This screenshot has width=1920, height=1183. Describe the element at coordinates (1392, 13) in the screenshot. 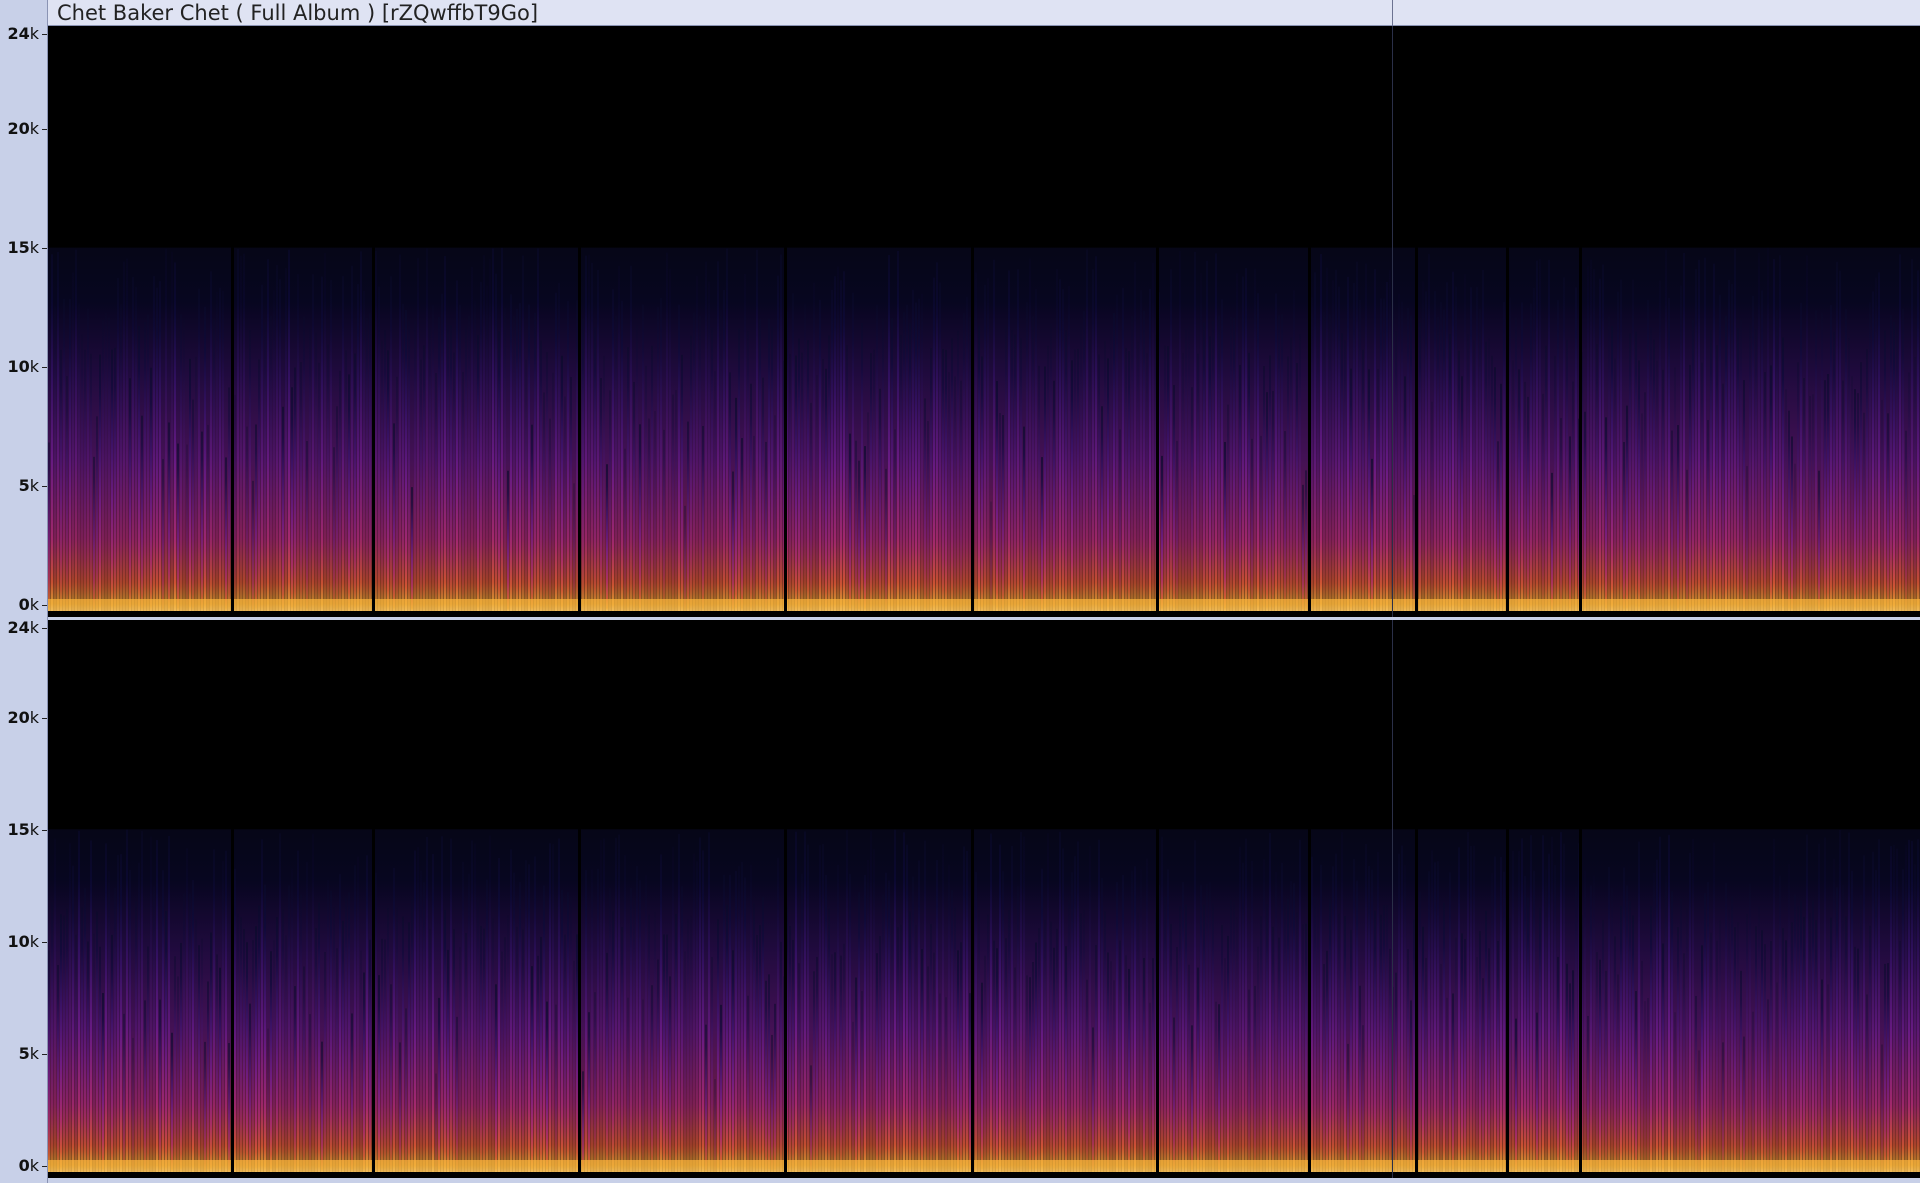

I see `playback-cursor-marker` at that location.